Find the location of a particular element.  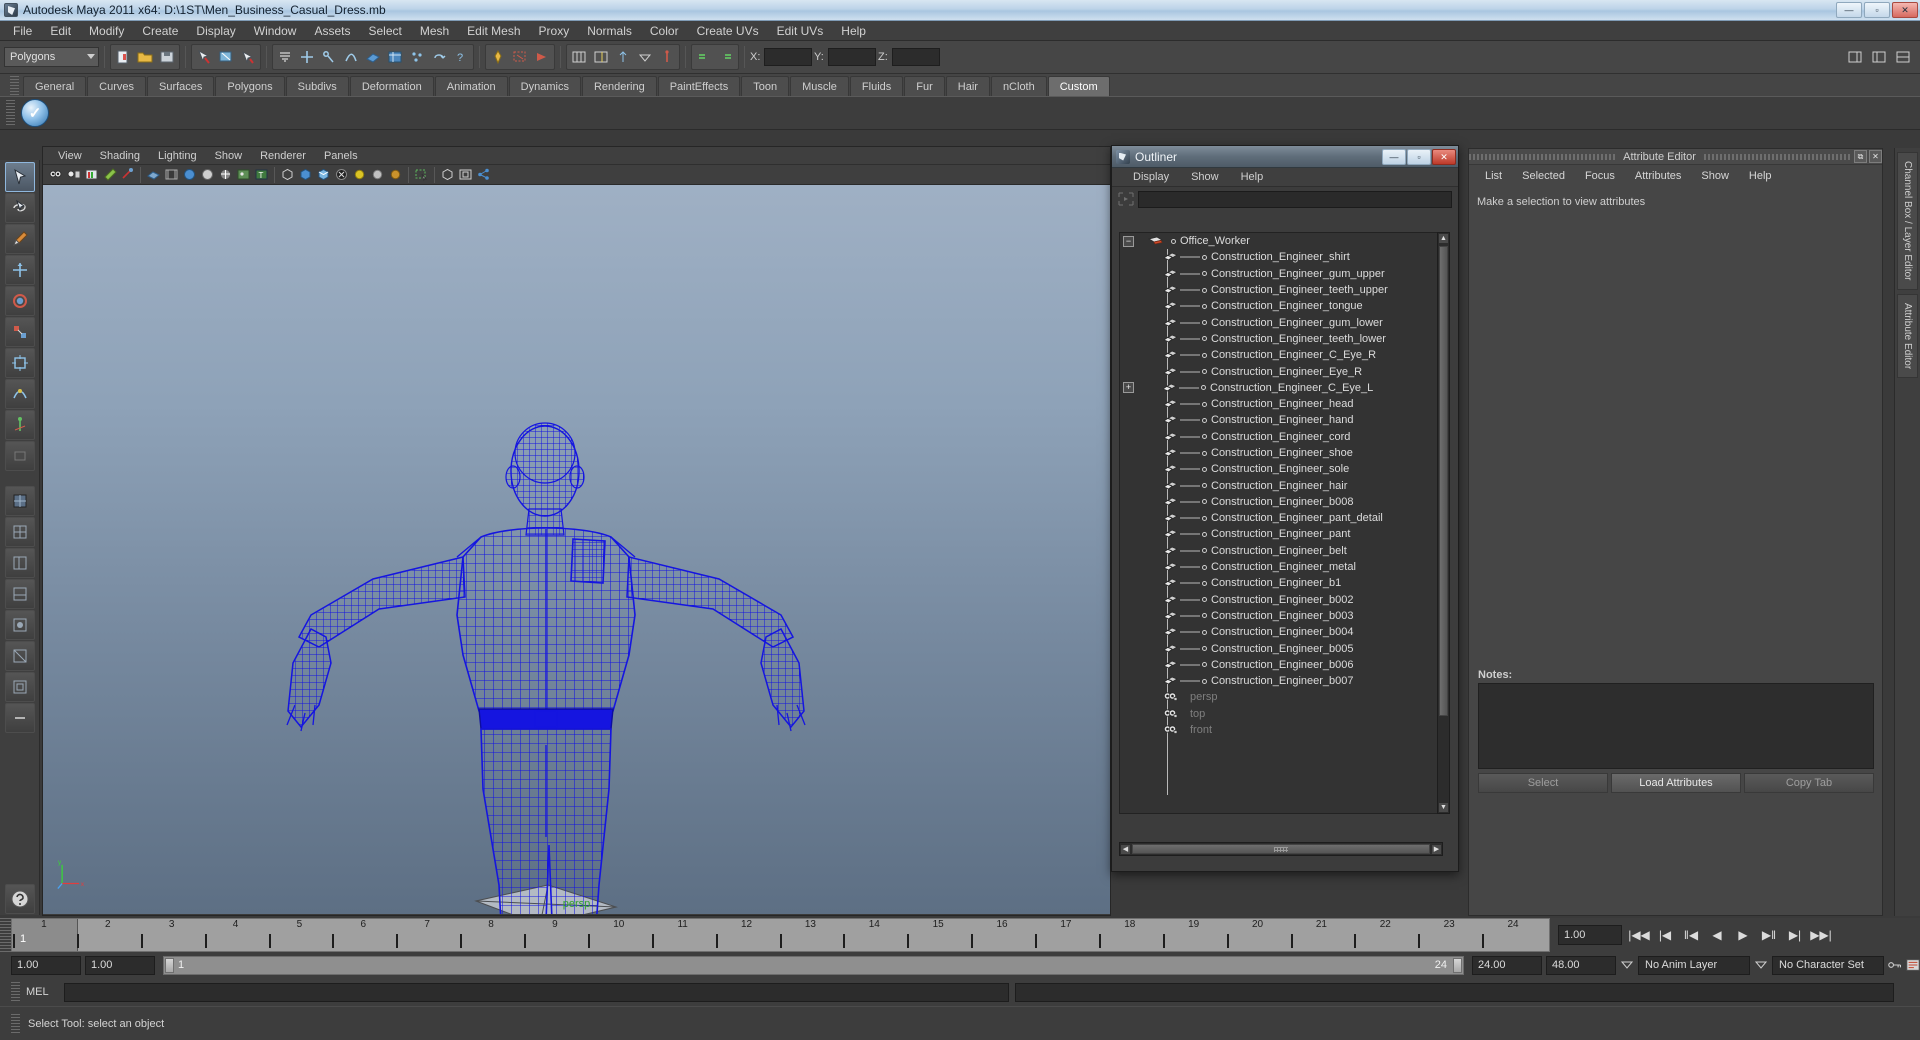

close-button: ✕ is located at coordinates (1905, 10).